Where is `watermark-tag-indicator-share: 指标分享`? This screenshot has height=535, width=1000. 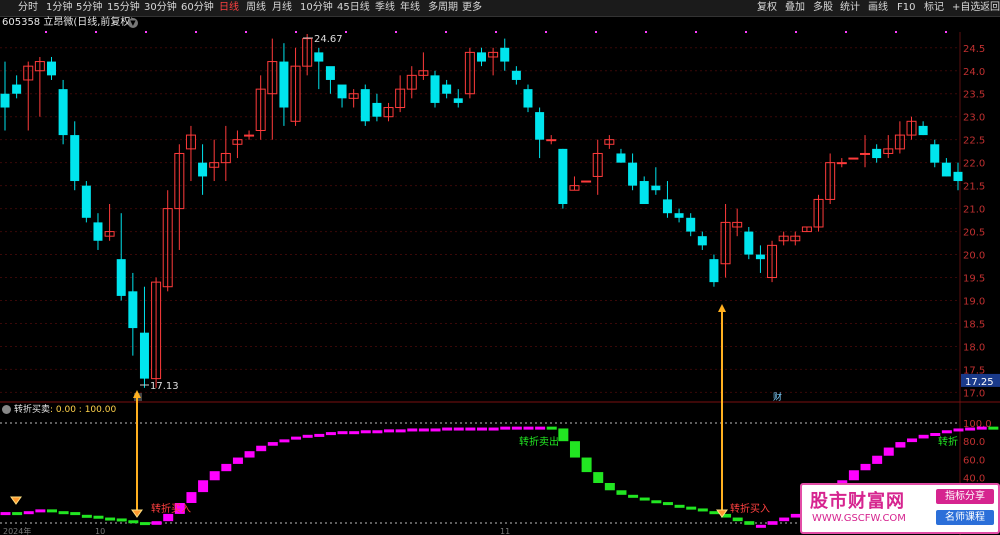 watermark-tag-indicator-share: 指标分享 is located at coordinates (965, 496).